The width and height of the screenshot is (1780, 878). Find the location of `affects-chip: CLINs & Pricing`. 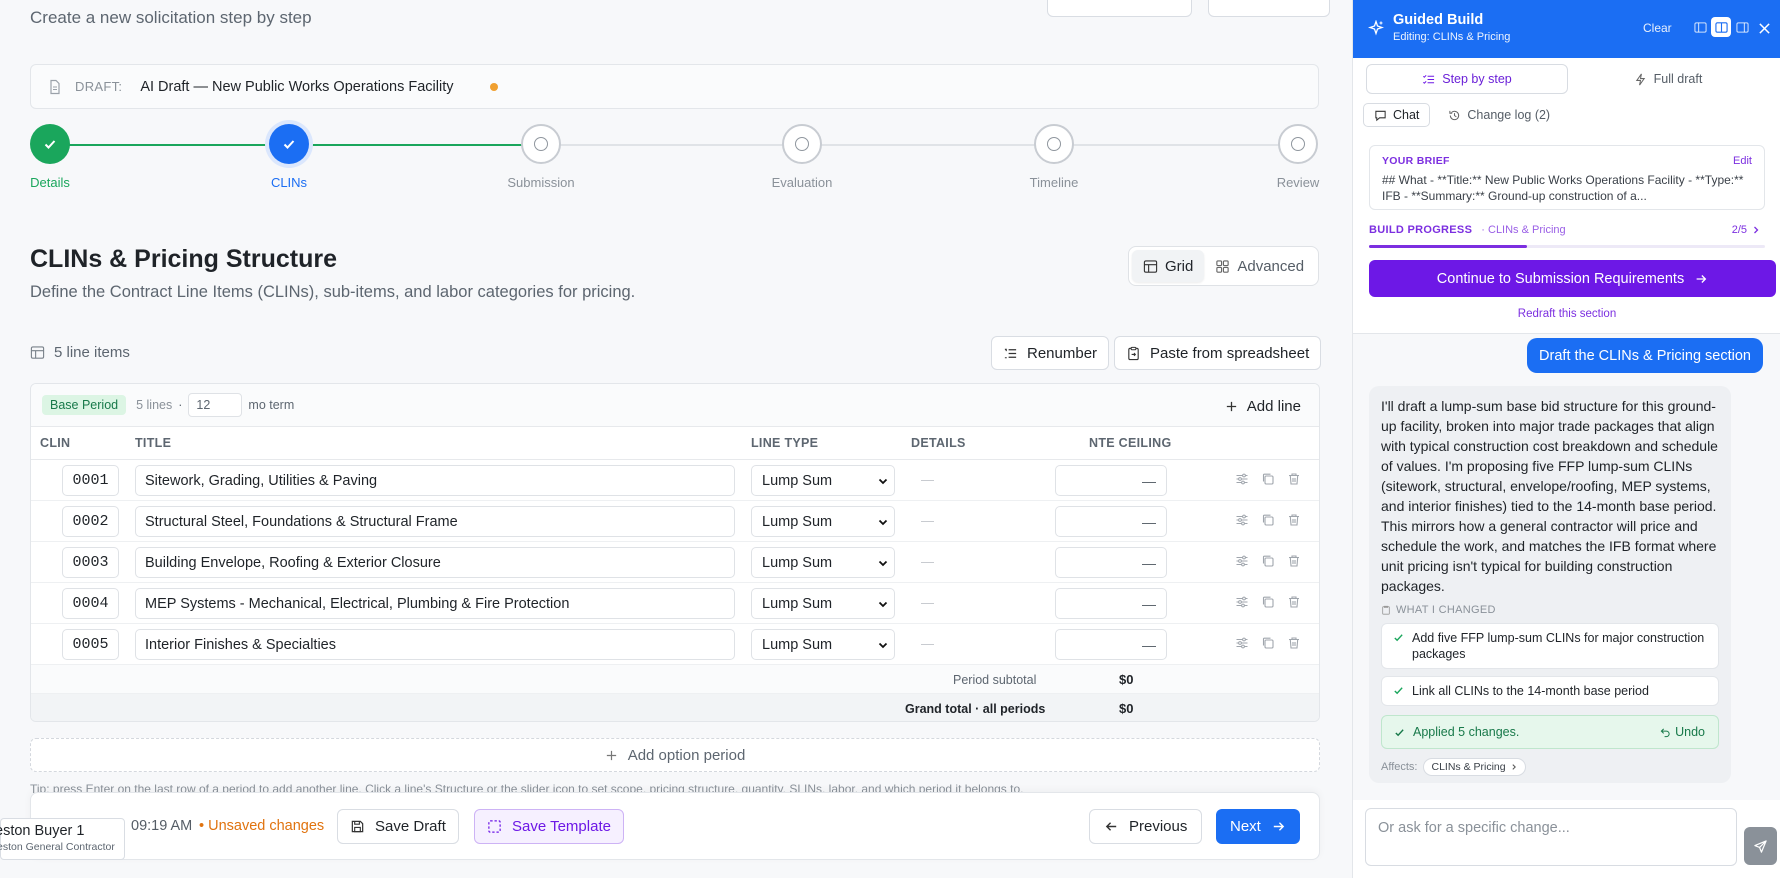

affects-chip: CLINs & Pricing is located at coordinates (1474, 767).